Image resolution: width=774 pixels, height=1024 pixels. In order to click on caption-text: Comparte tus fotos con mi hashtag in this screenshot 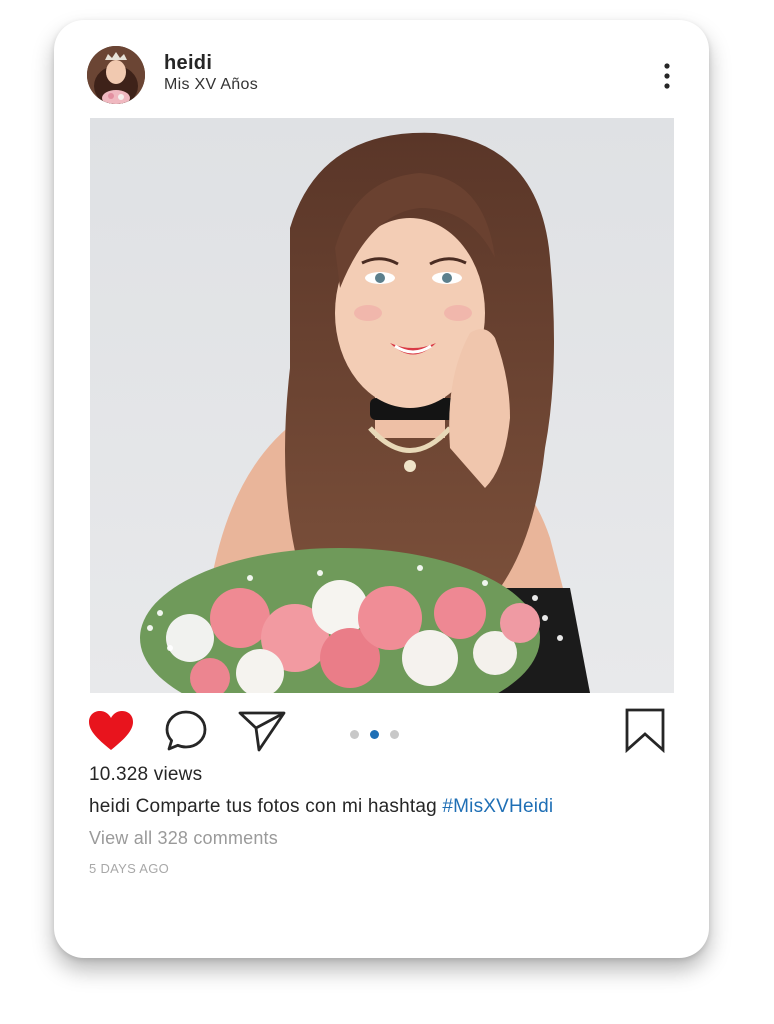, I will do `click(286, 806)`.